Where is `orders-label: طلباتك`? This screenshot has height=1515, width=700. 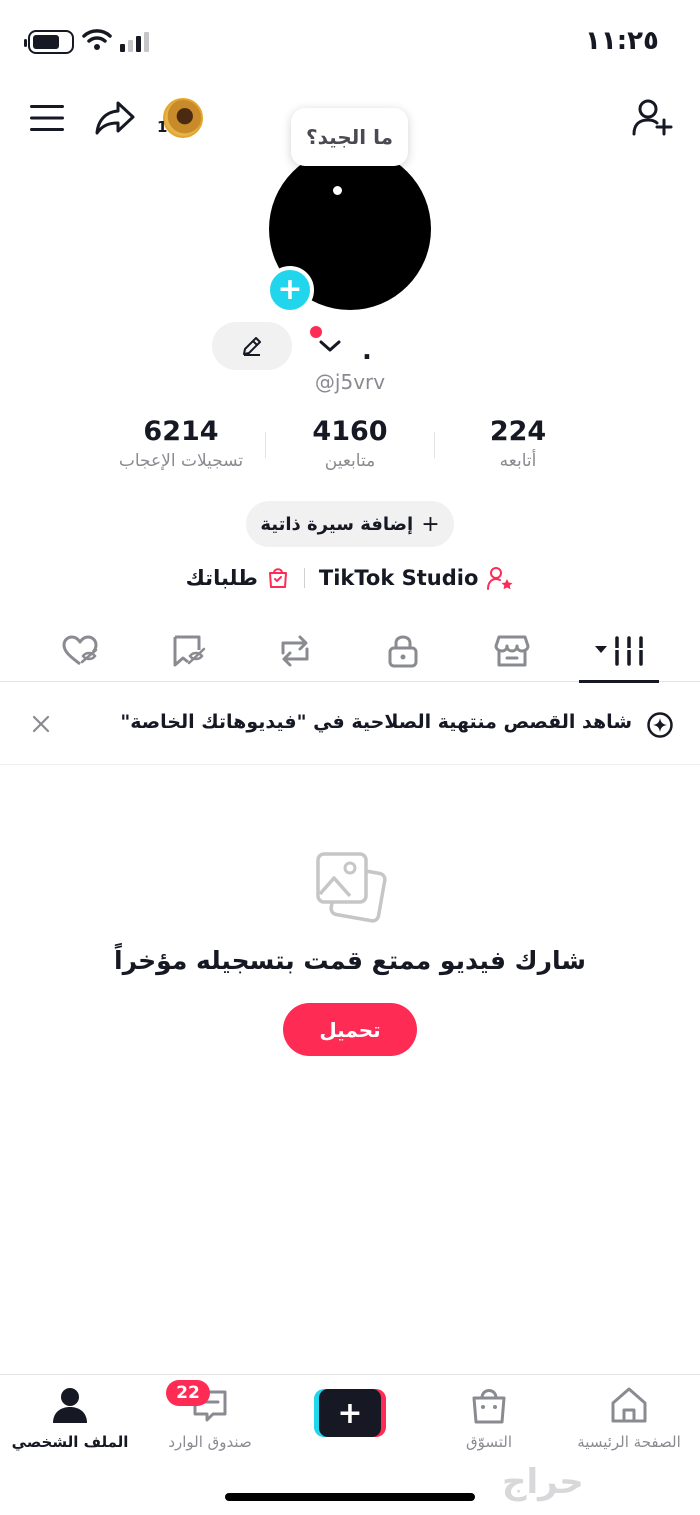
orders-label: طلباتك is located at coordinates (221, 578).